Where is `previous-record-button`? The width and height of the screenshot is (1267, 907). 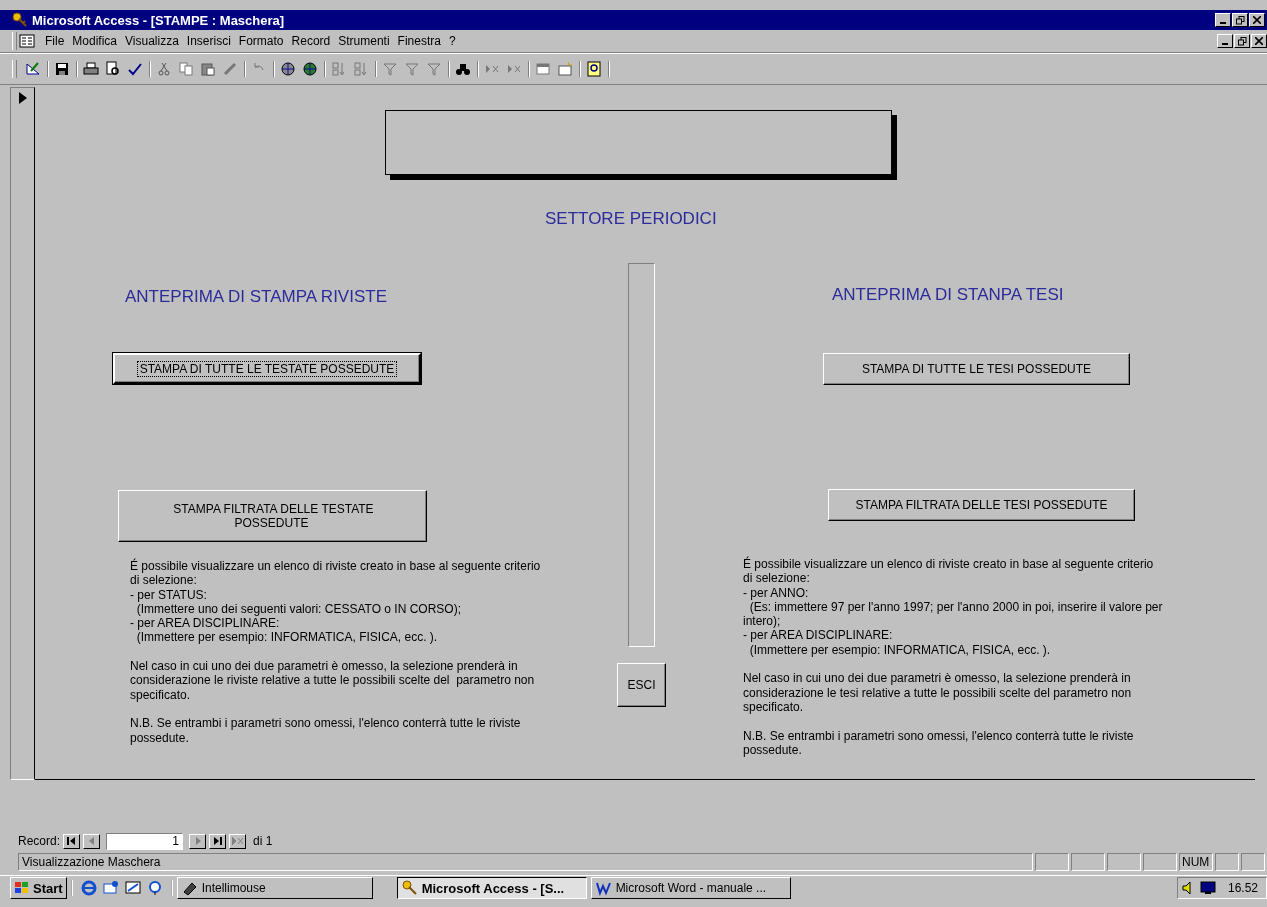
previous-record-button is located at coordinates (92, 841).